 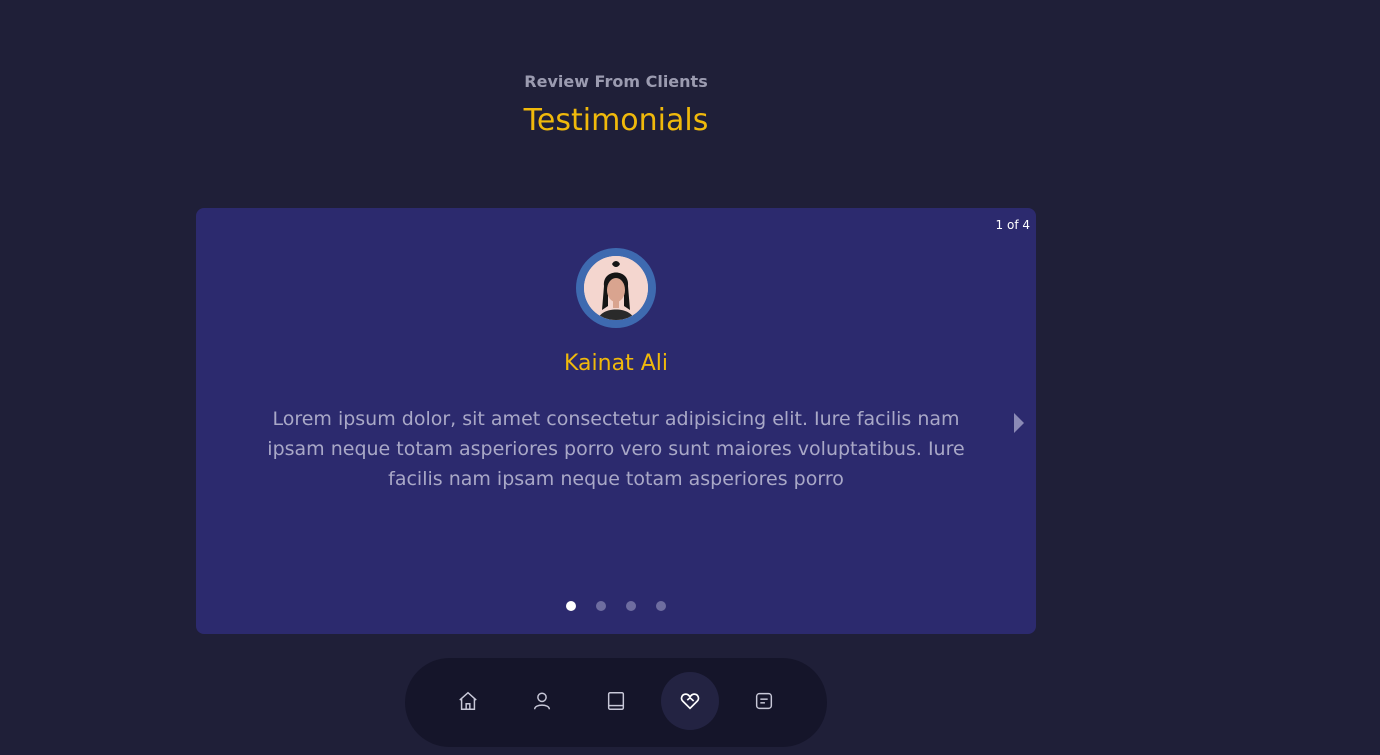 I want to click on user-icon, so click(x=542, y=701).